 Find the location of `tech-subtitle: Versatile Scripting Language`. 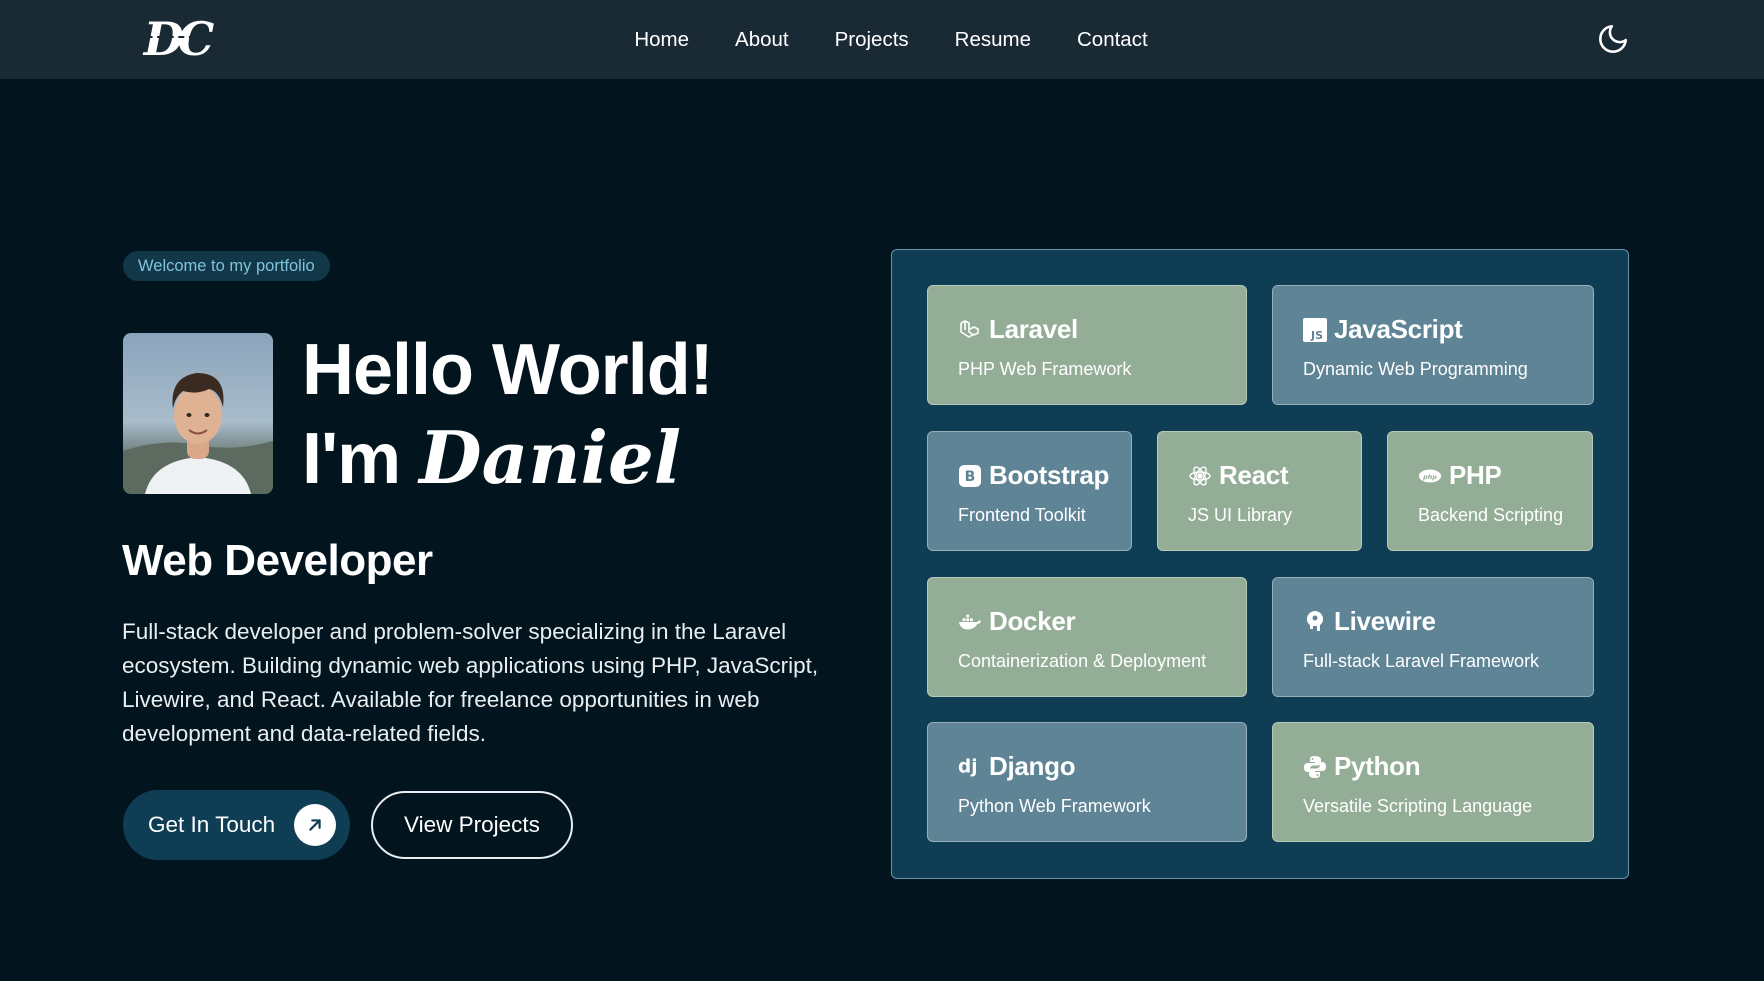

tech-subtitle: Versatile Scripting Language is located at coordinates (1418, 806).